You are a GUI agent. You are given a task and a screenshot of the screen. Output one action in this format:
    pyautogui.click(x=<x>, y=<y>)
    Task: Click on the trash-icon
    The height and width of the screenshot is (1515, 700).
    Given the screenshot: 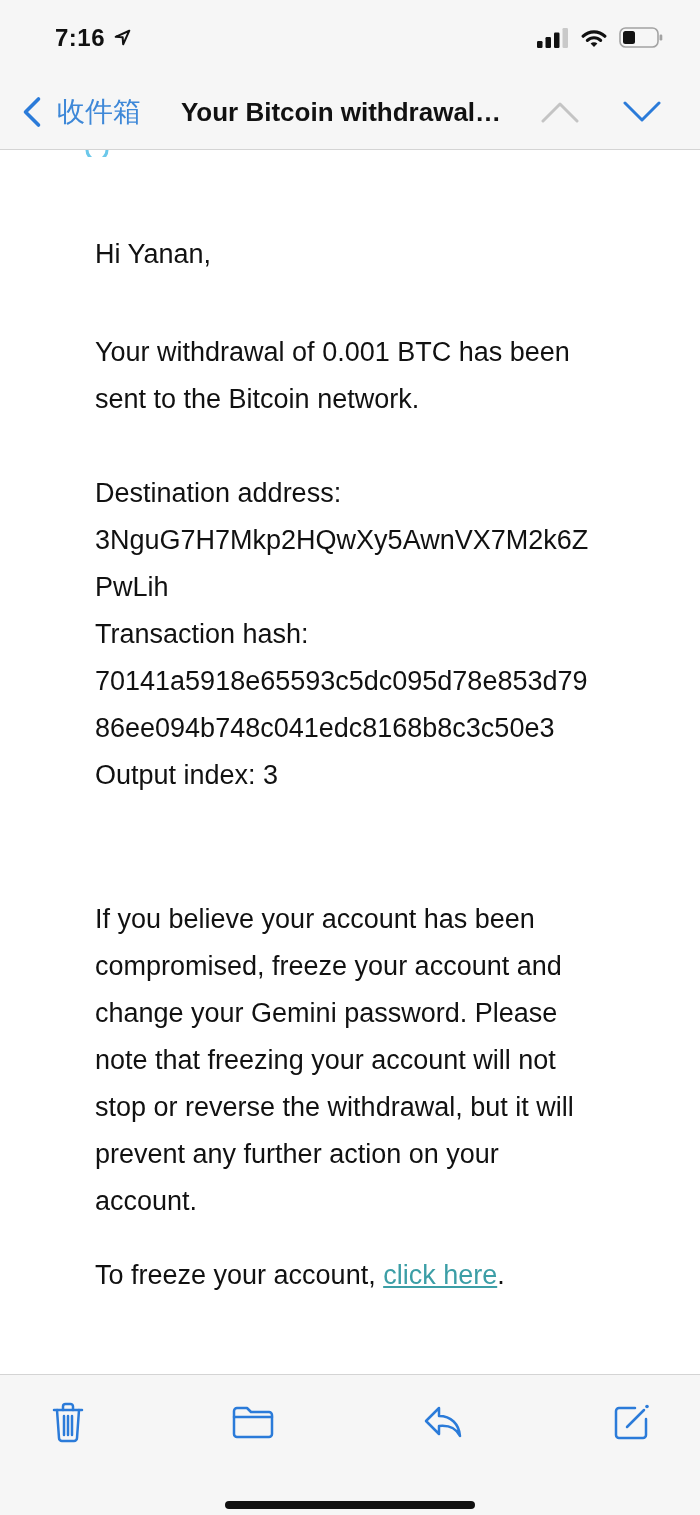 What is the action you would take?
    pyautogui.click(x=68, y=1422)
    